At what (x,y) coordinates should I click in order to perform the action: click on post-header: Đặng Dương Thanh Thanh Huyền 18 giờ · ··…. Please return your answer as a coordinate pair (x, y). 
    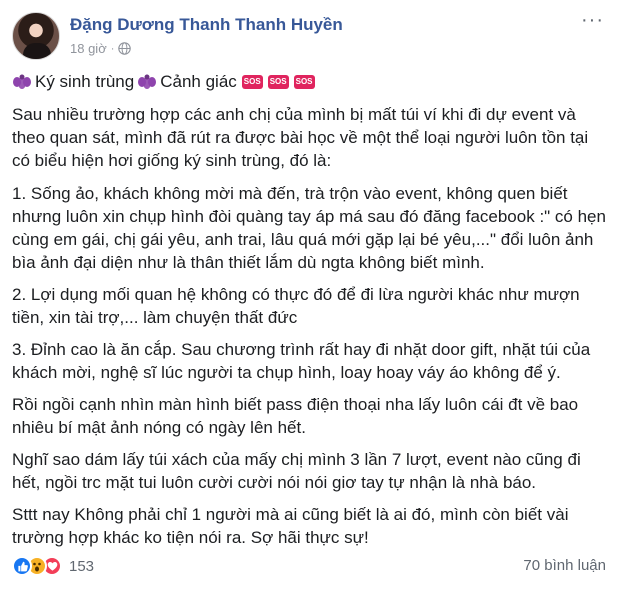
    Looking at the image, I should click on (310, 36).